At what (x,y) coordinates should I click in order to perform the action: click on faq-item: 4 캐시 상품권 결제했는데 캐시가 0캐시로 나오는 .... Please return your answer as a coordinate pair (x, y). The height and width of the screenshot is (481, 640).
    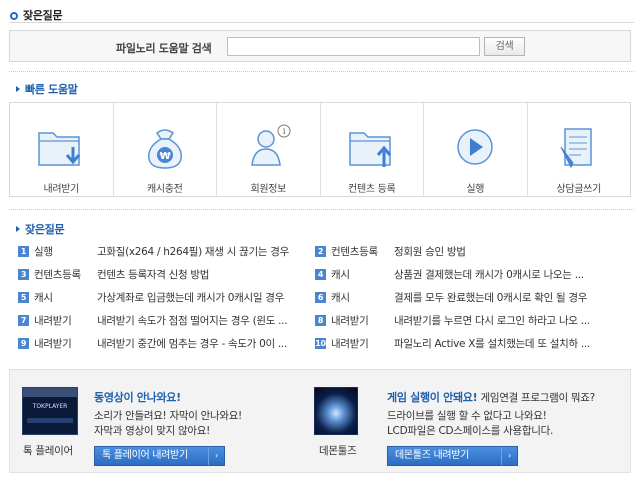
    Looking at the image, I should click on (471, 274).